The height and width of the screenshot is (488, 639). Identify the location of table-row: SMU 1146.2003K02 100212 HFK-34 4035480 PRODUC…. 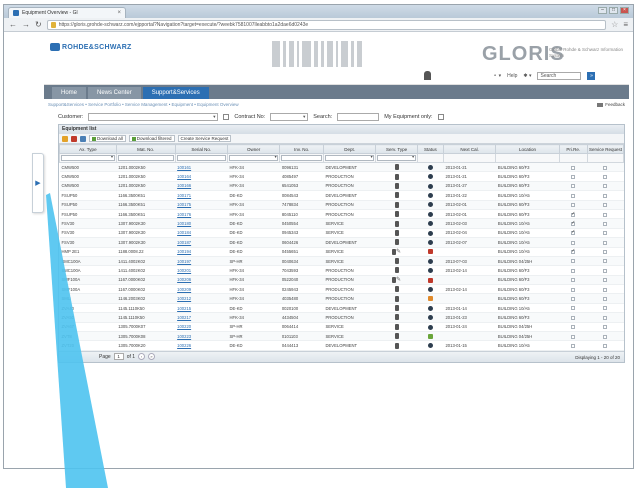
(341, 298).